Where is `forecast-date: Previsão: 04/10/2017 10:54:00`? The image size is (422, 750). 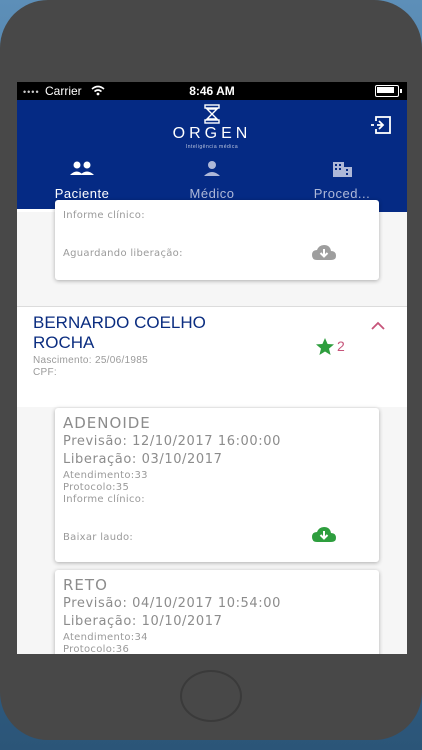 forecast-date: Previsão: 04/10/2017 10:54:00 is located at coordinates (172, 603).